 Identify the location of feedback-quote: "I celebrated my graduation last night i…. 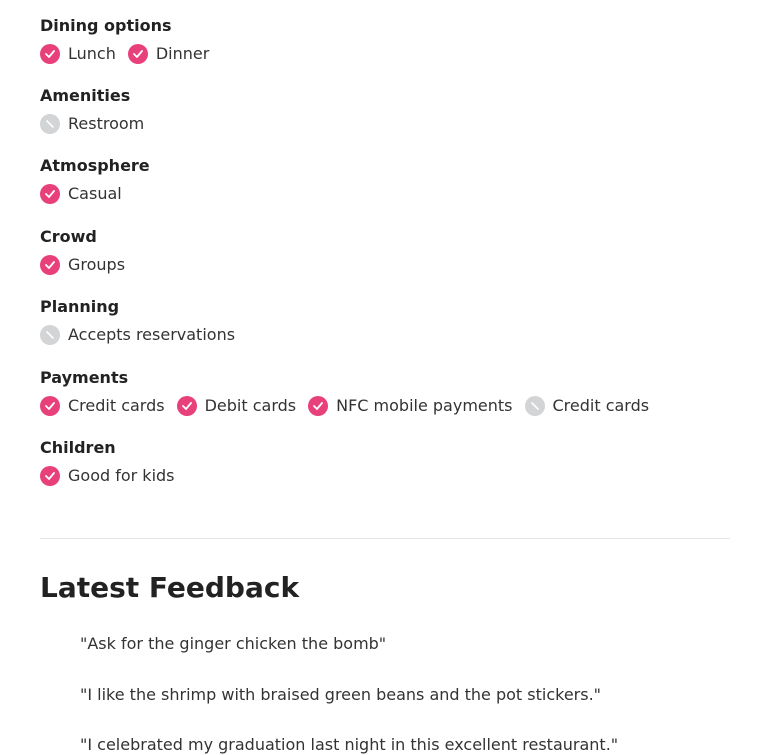
(349, 744).